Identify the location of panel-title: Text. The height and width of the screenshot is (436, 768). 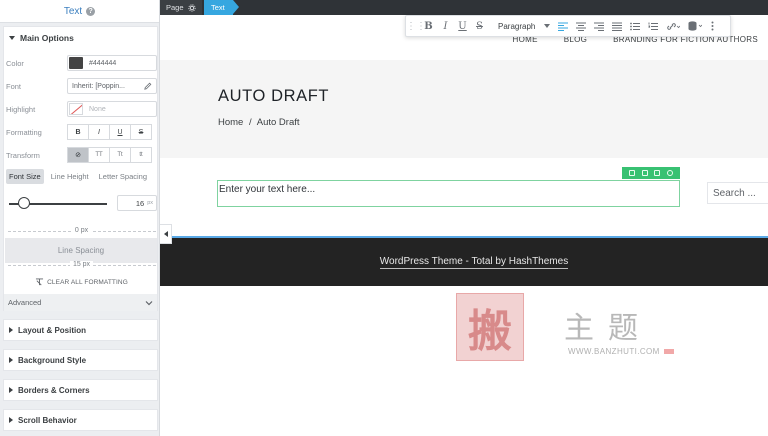
(73, 11).